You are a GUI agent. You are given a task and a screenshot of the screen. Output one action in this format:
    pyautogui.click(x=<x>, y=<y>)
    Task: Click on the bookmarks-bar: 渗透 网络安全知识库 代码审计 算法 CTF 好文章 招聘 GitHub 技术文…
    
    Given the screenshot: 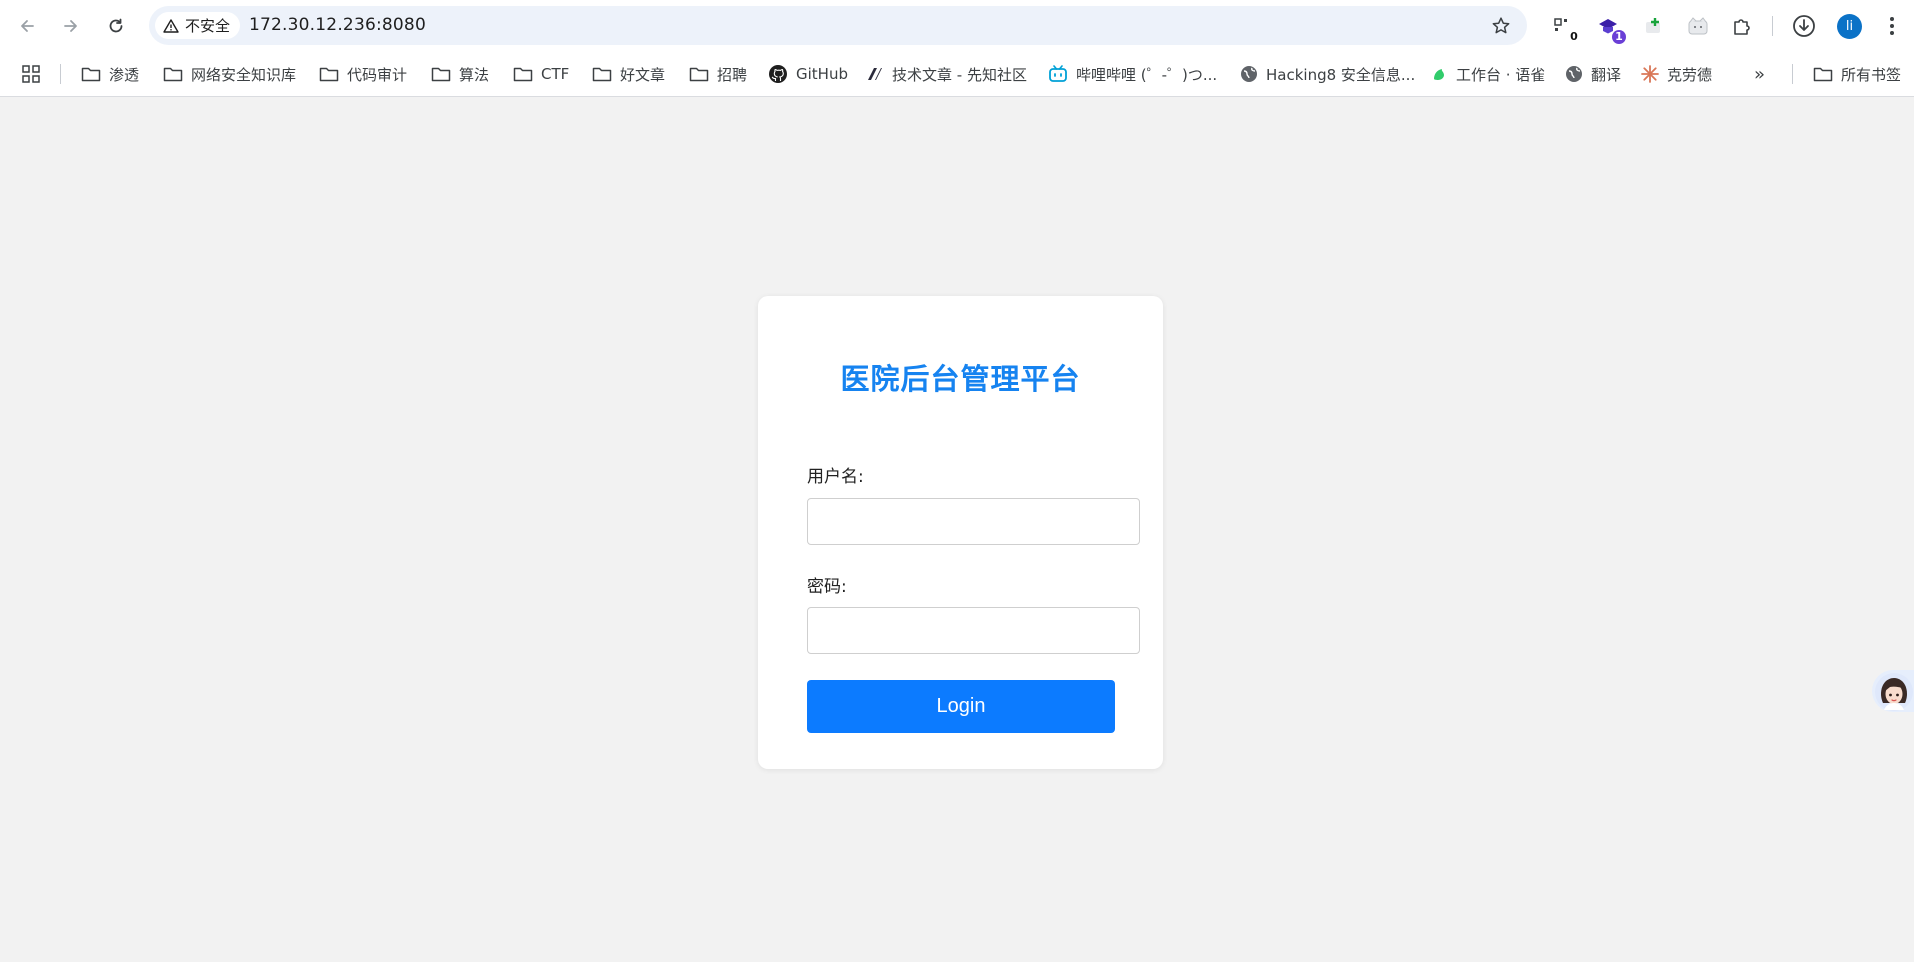 What is the action you would take?
    pyautogui.click(x=957, y=74)
    